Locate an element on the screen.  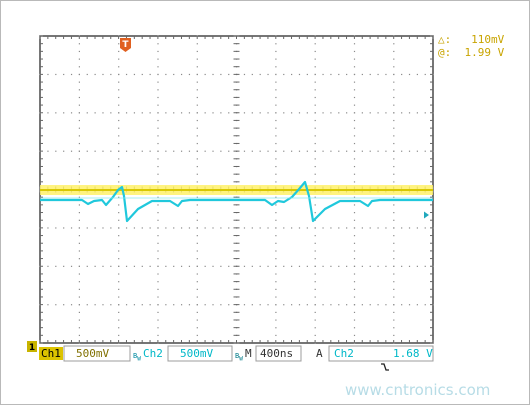
ch1-ground-marker: 1 is located at coordinates (32, 347).